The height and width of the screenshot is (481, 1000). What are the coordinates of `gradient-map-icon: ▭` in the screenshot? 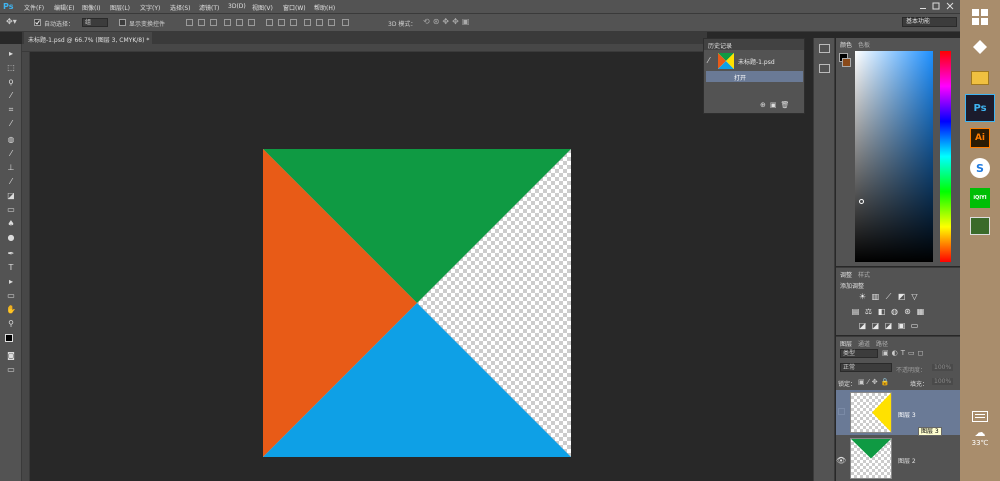 It's located at (914, 326).